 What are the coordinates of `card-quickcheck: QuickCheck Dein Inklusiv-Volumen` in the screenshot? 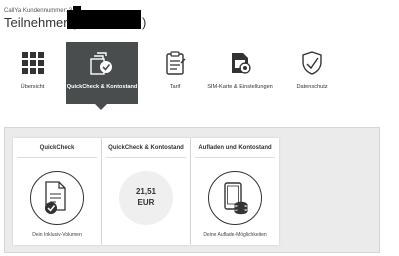 It's located at (57, 191).